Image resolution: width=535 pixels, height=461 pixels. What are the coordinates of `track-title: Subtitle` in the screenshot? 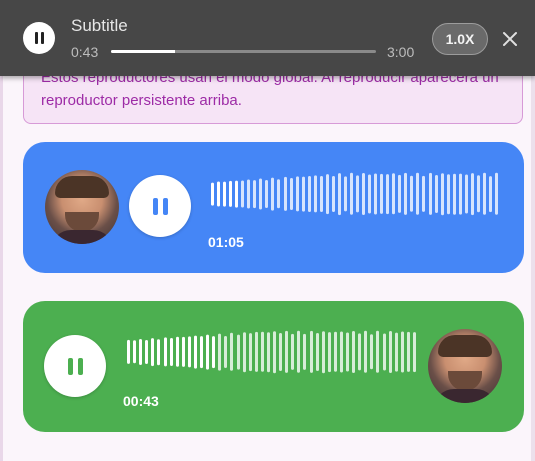 It's located at (99, 25).